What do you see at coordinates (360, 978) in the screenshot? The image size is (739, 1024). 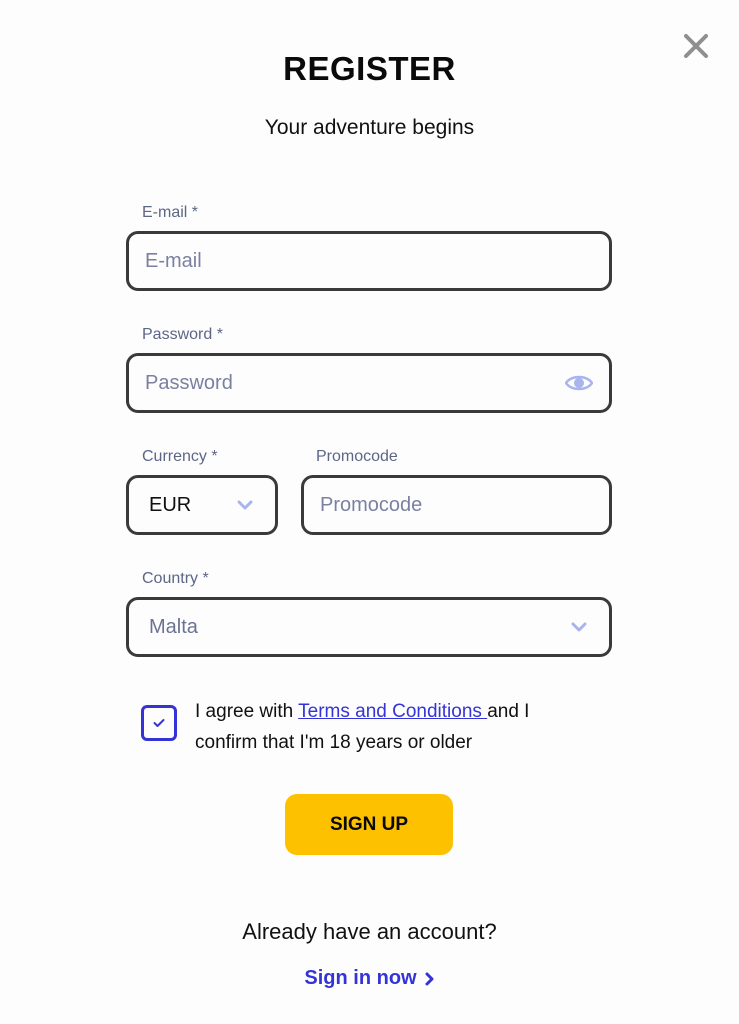 I see `sign-in-label: Sign in now` at bounding box center [360, 978].